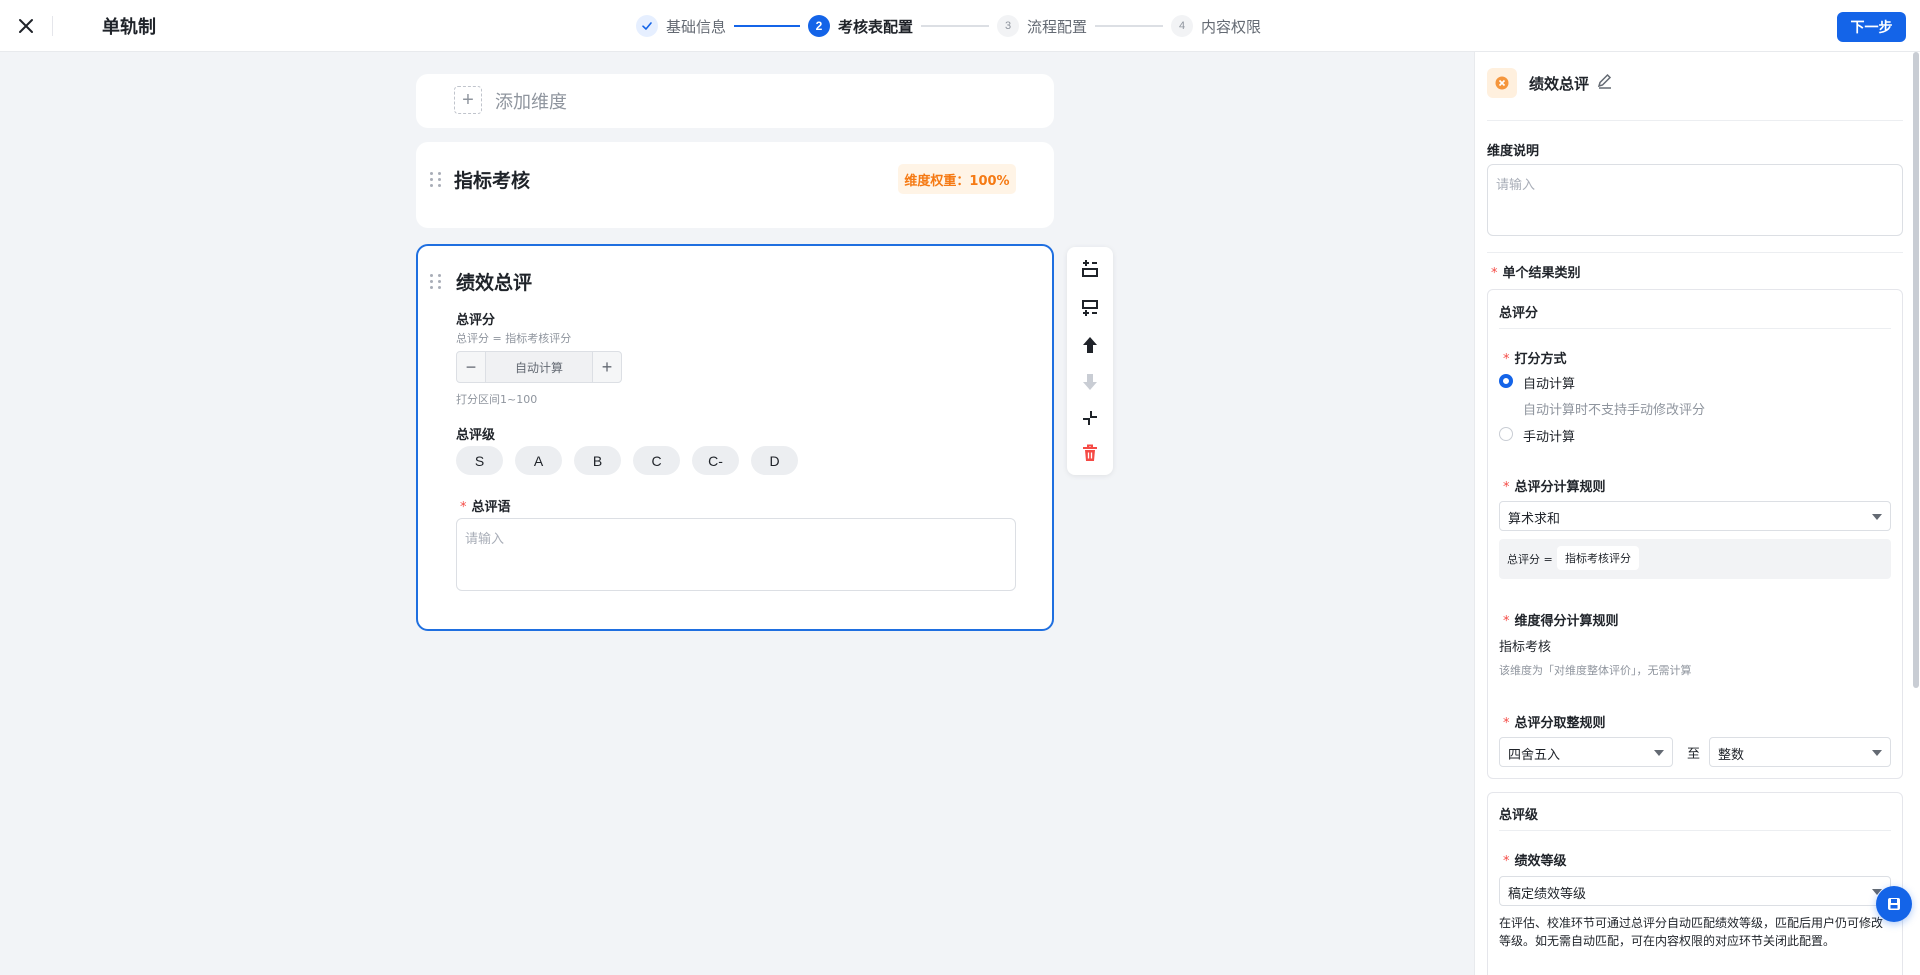 This screenshot has height=975, width=1920. Describe the element at coordinates (735, 101) in the screenshot. I see `add-dimension-card: + 添加维度` at that location.